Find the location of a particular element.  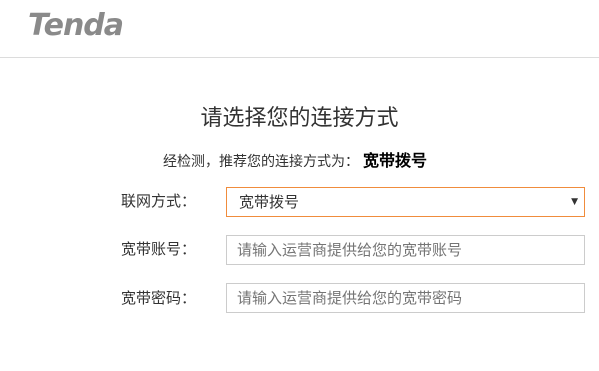

tenda-logo: Tenda is located at coordinates (76, 25).